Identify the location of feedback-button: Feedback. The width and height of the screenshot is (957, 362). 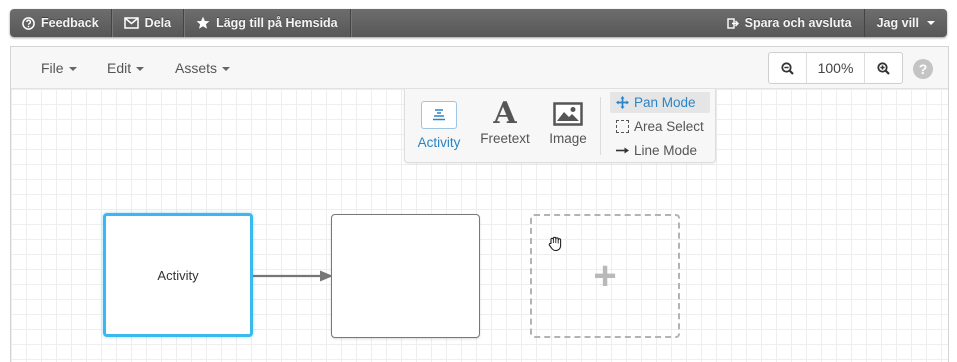
(61, 23).